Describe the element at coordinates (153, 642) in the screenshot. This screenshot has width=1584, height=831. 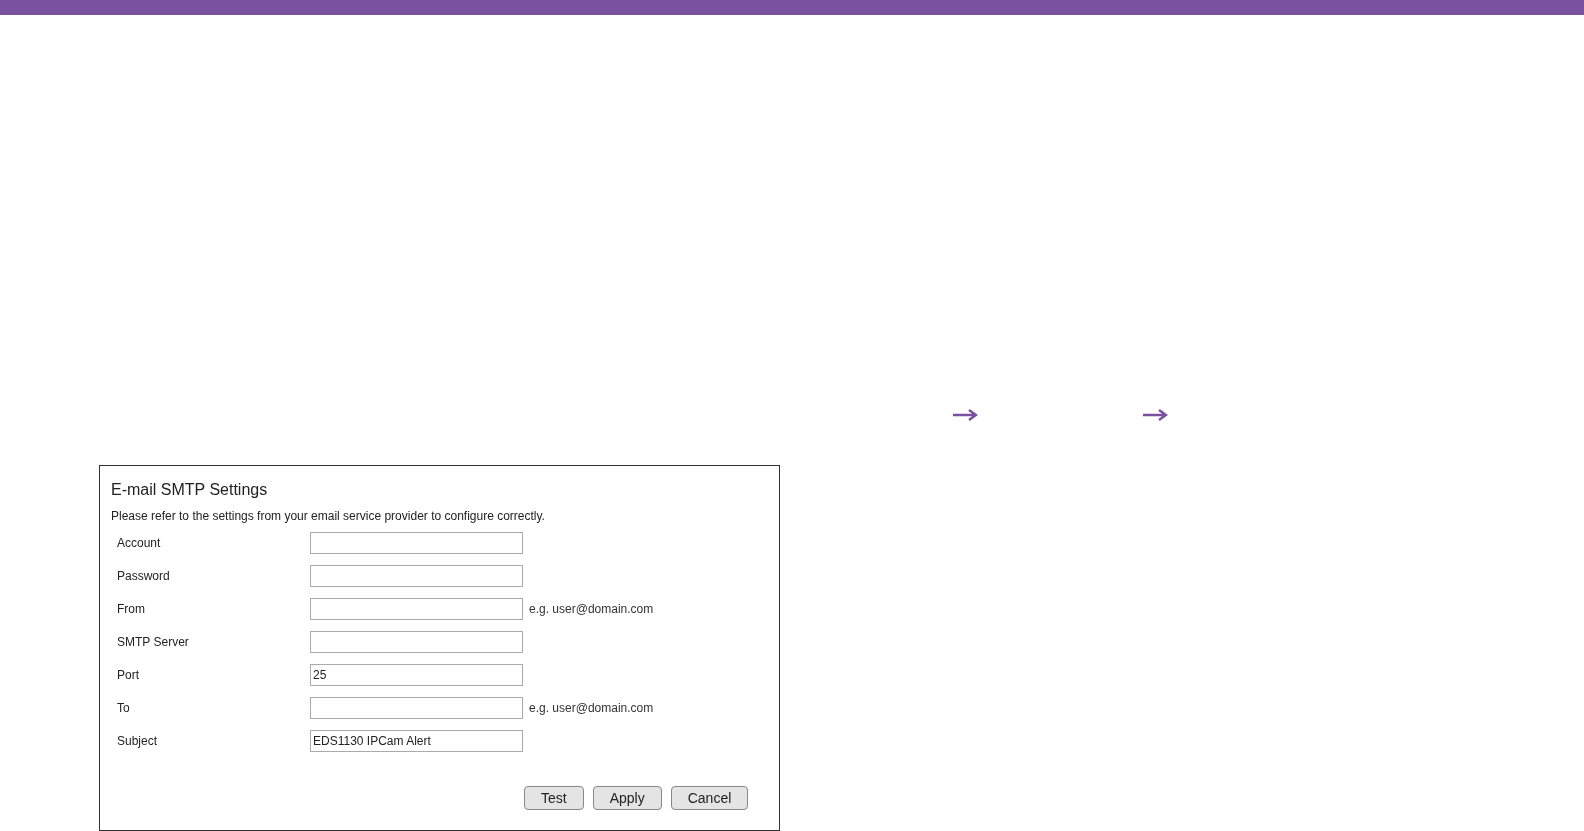
I see `field-label: SMTP Server` at that location.